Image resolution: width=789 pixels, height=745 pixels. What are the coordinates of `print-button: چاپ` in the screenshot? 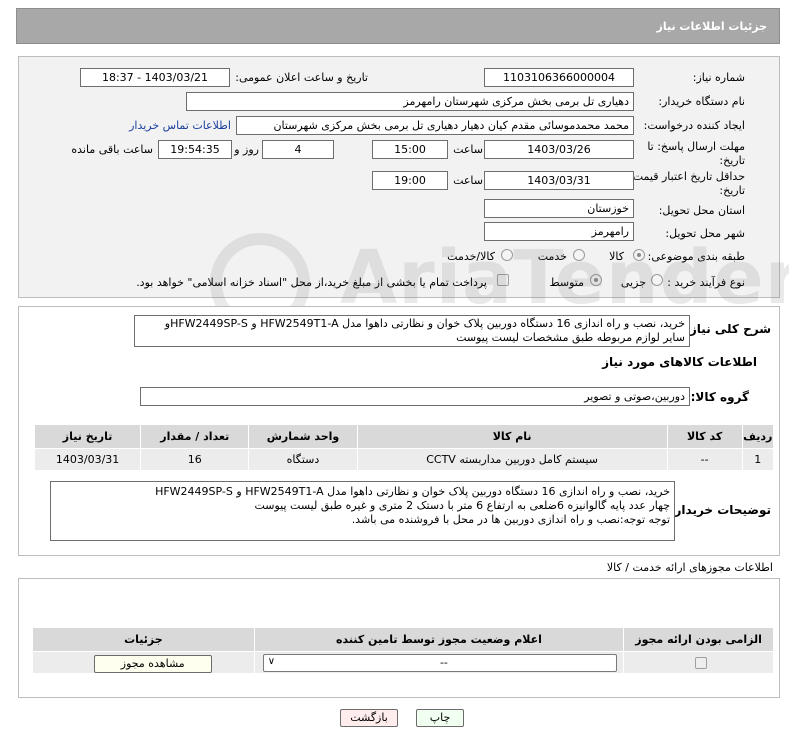 It's located at (440, 718).